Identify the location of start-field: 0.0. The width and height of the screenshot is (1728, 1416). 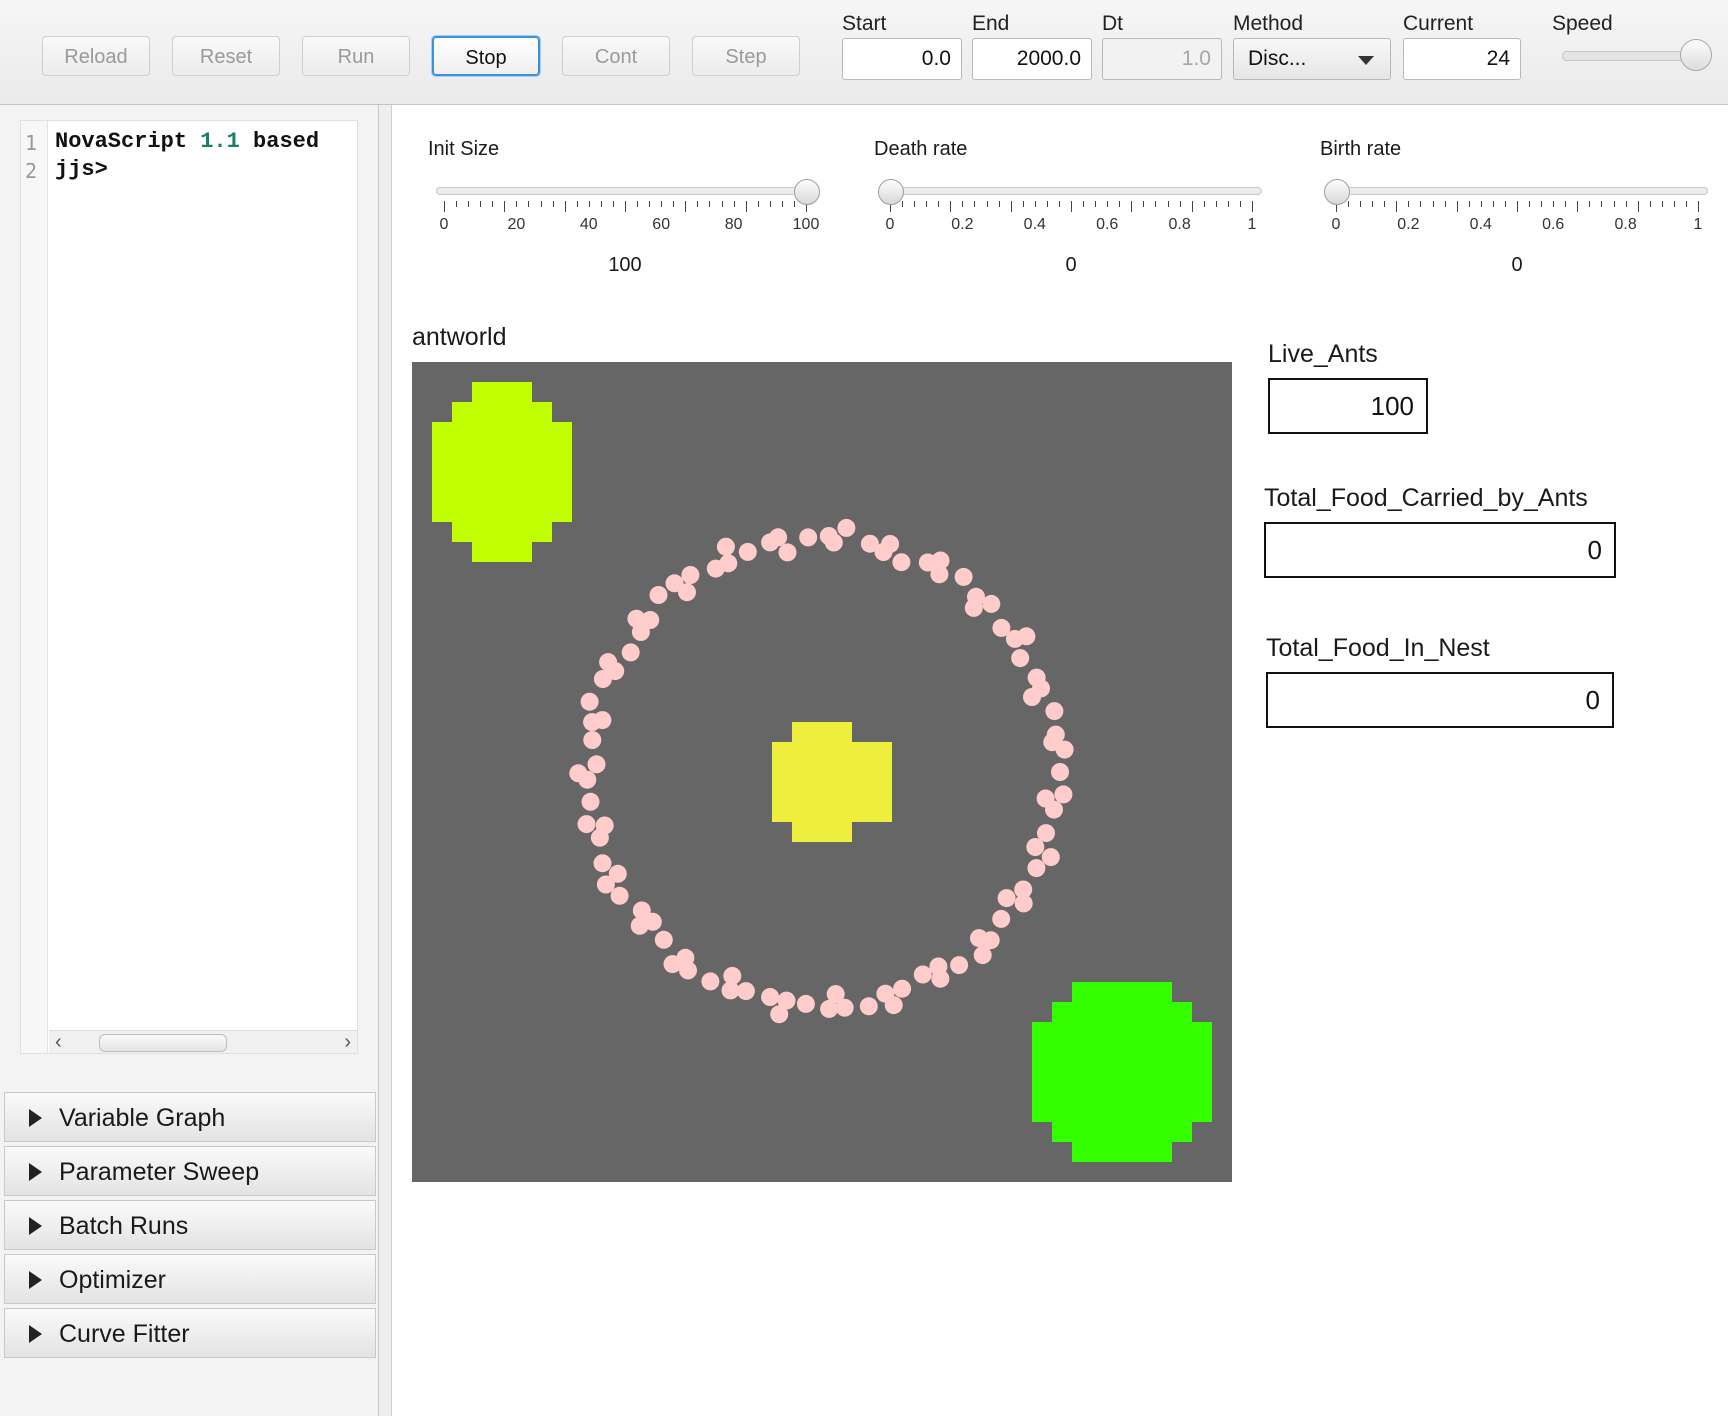
(902, 59).